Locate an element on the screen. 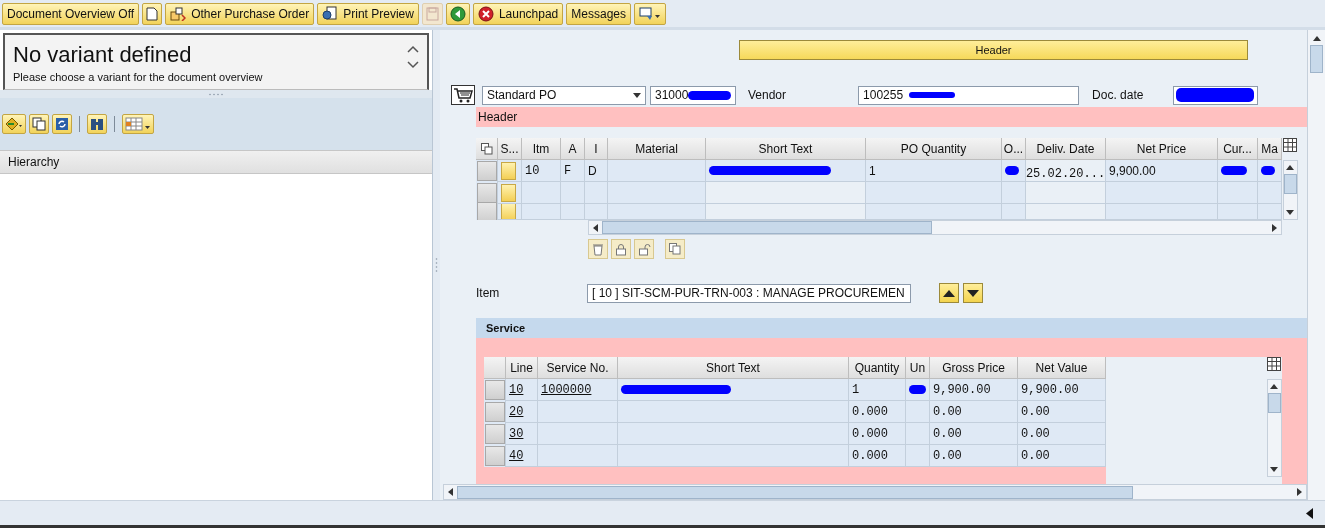  collapse-arrow-icon is located at coordinates (1309, 513).